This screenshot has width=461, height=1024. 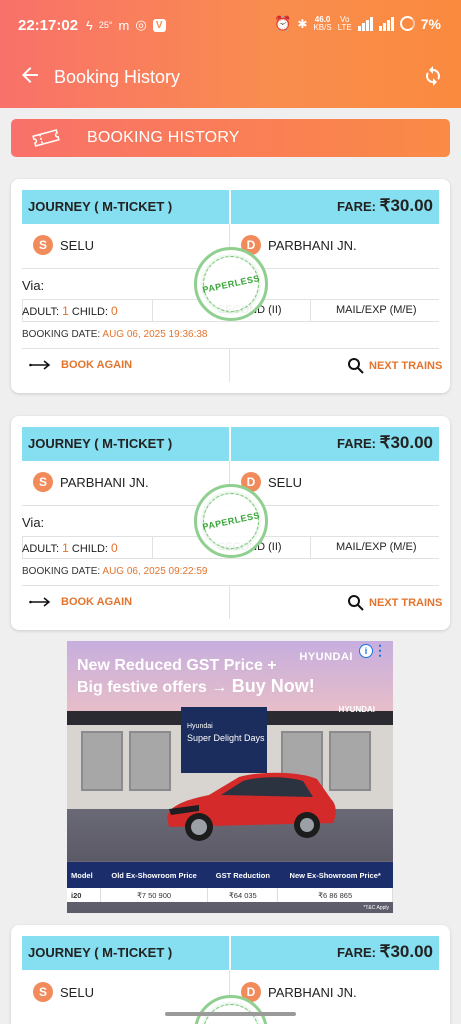 I want to click on showroom-brand: HYUNDAI, so click(x=356, y=709).